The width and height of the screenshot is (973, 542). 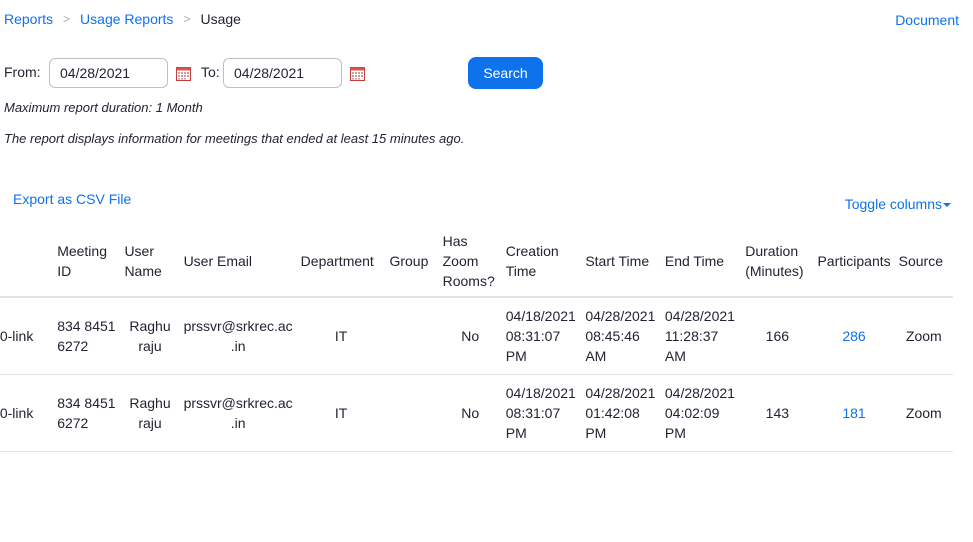 What do you see at coordinates (282, 73) in the screenshot?
I see `to-date-input` at bounding box center [282, 73].